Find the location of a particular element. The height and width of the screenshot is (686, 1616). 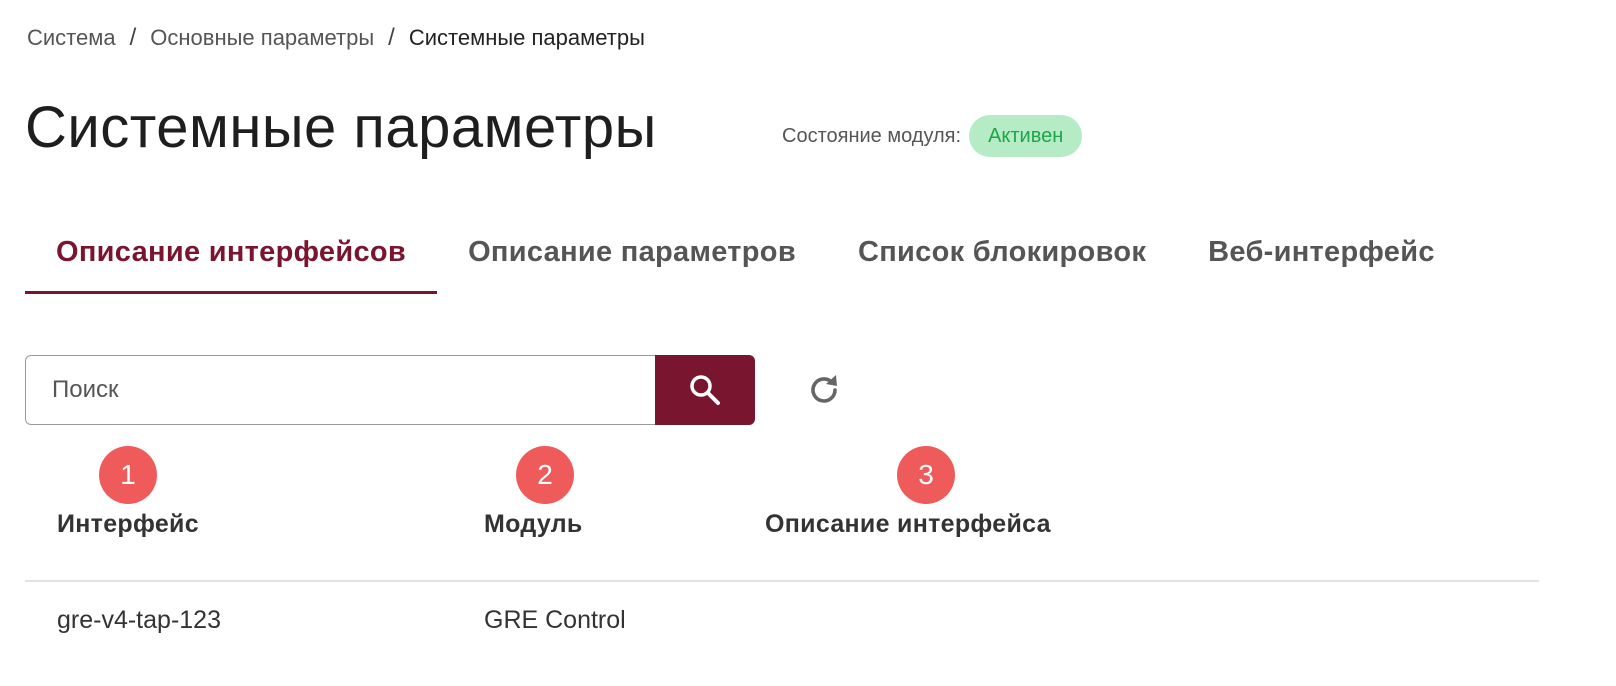

tab-interfaces: Описание интерфейсов is located at coordinates (231, 260).